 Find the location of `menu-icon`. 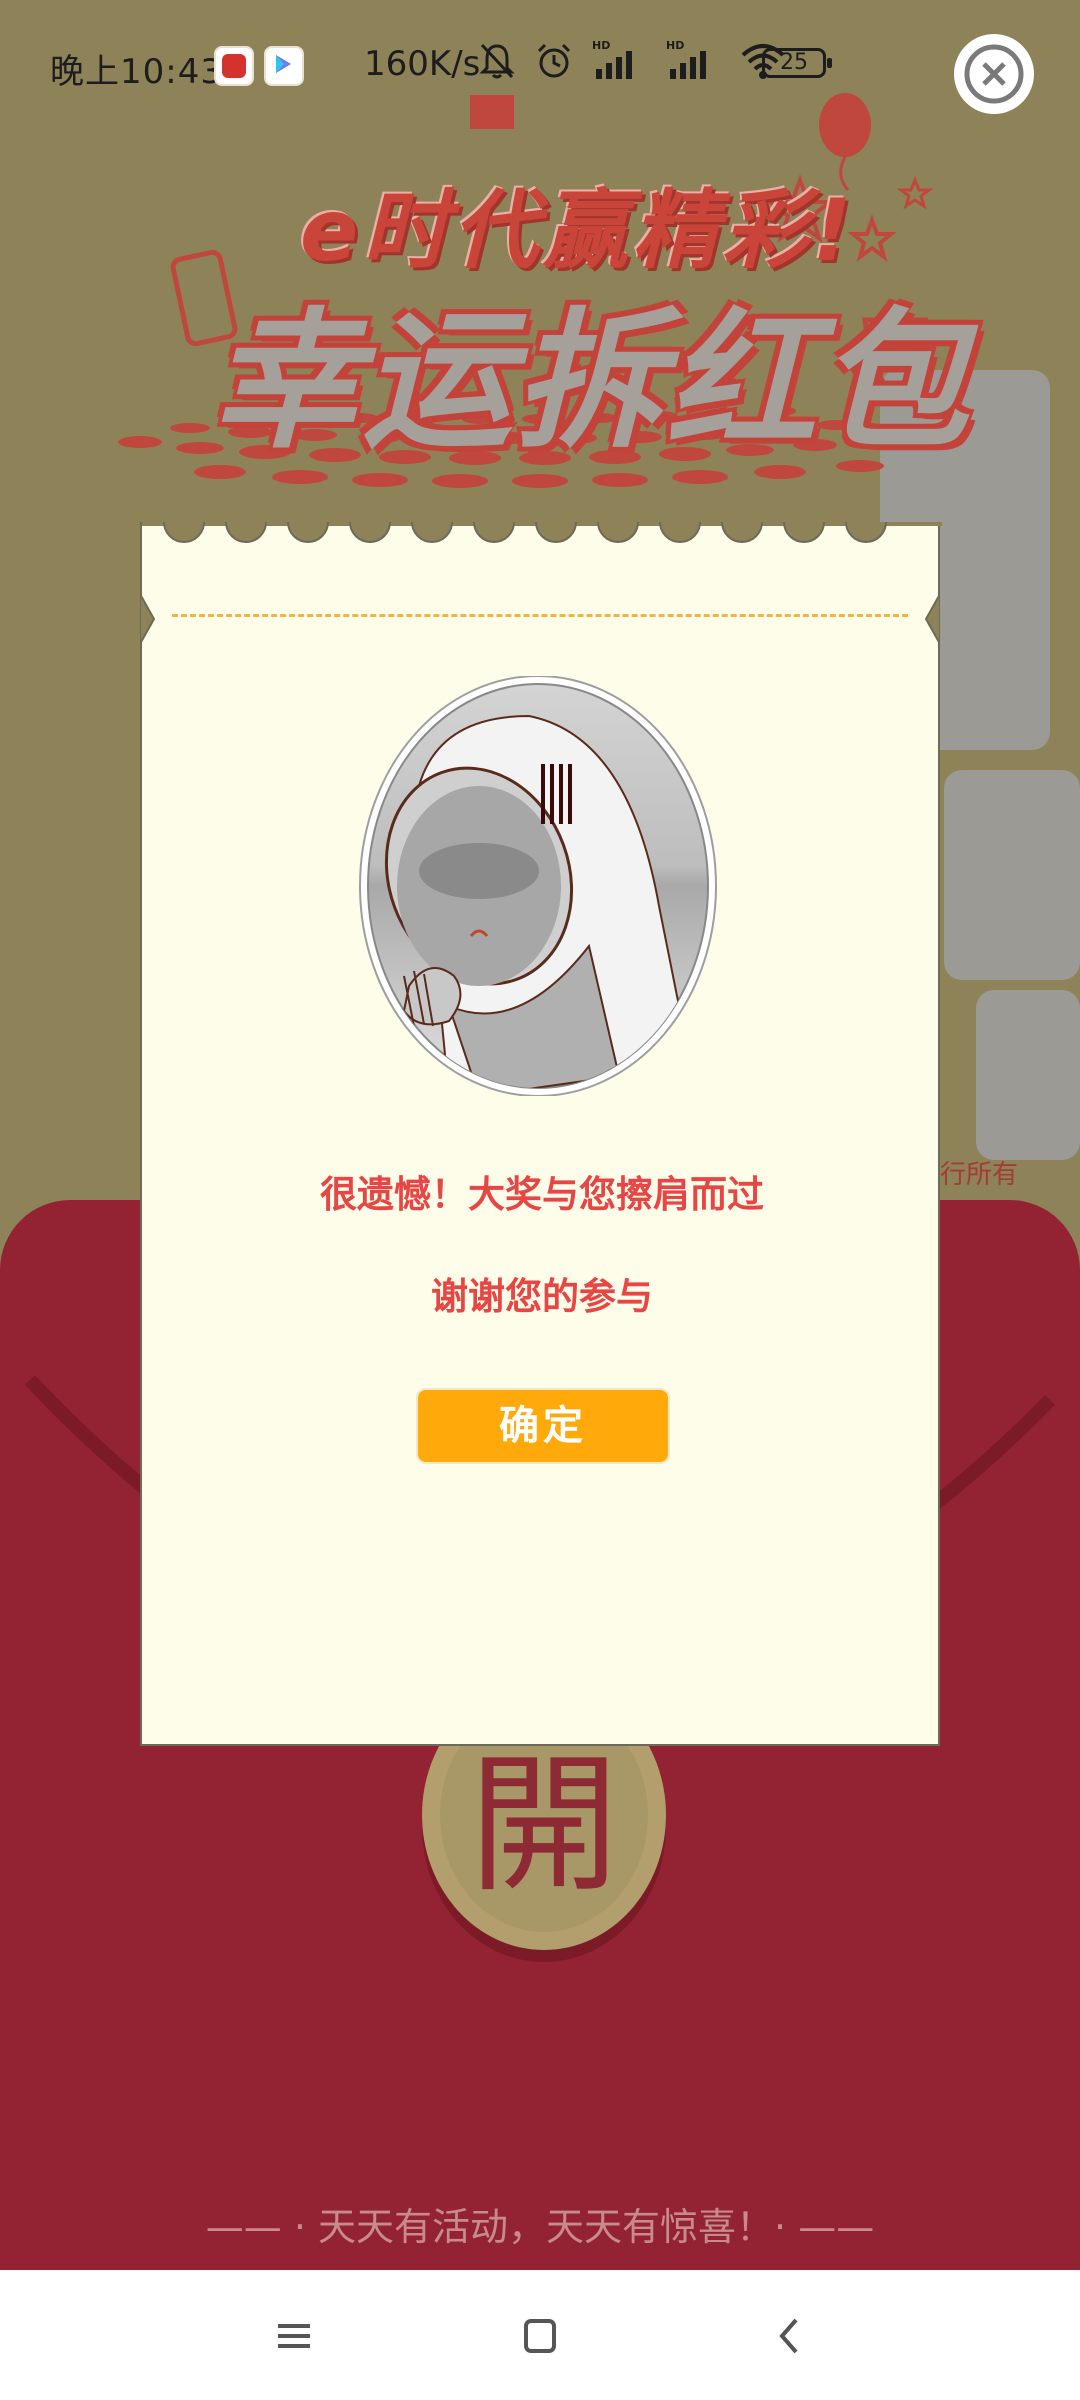

menu-icon is located at coordinates (294, 2336).